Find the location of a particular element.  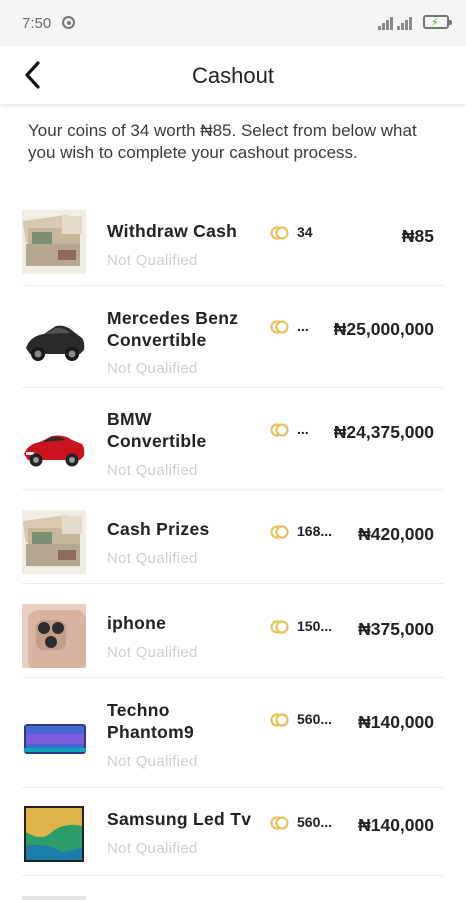

item-price: ₦375,000 is located at coordinates (396, 629).